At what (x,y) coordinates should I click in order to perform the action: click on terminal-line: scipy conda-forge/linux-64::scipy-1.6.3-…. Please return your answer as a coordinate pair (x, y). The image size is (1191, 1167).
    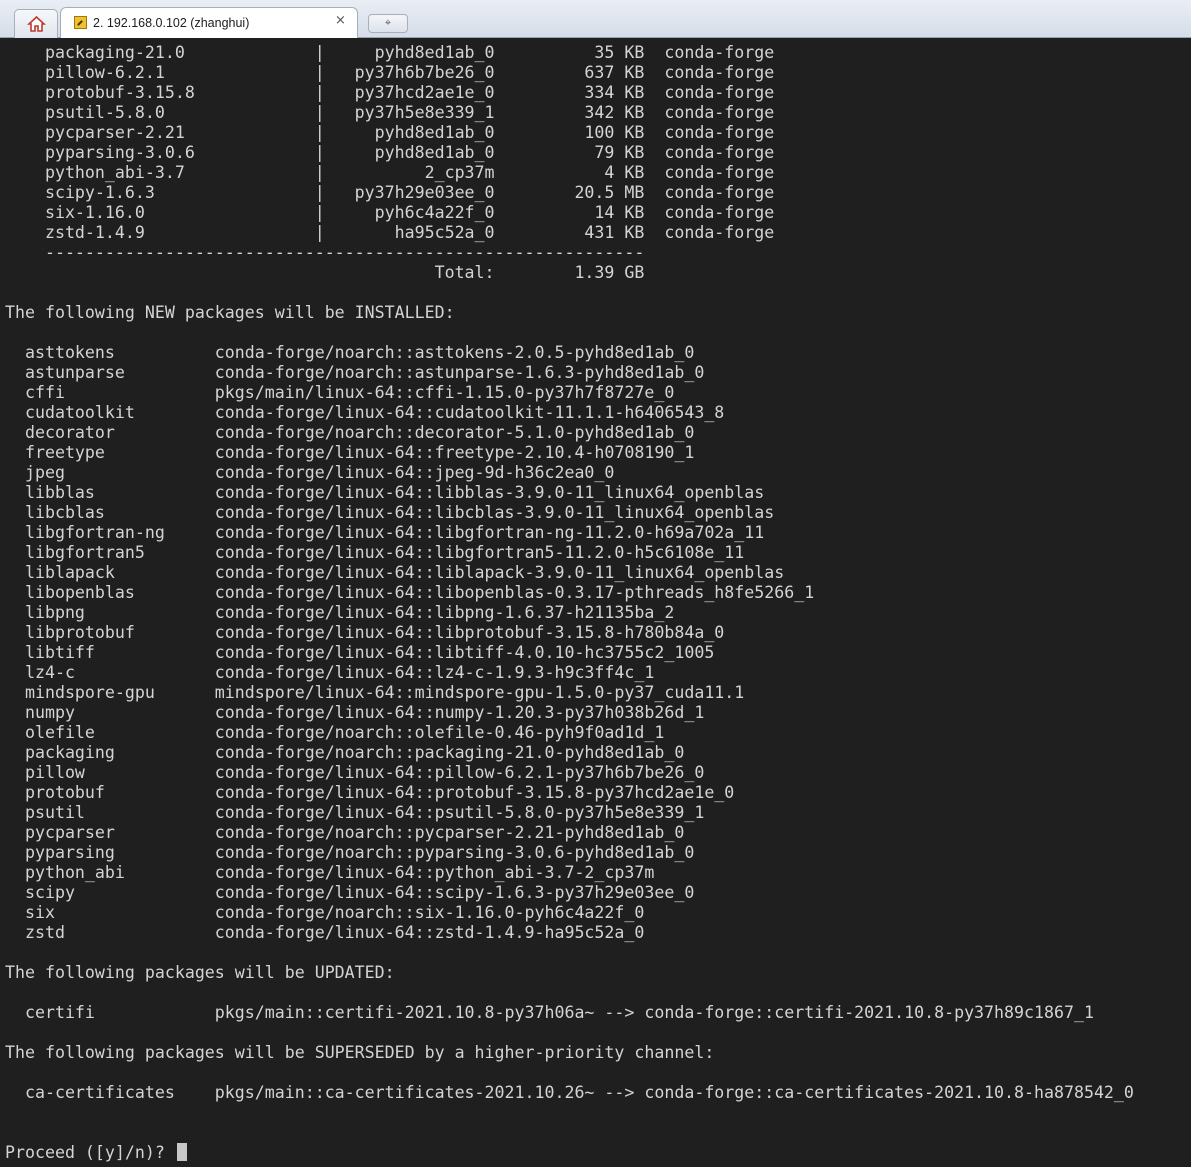
    Looking at the image, I should click on (350, 892).